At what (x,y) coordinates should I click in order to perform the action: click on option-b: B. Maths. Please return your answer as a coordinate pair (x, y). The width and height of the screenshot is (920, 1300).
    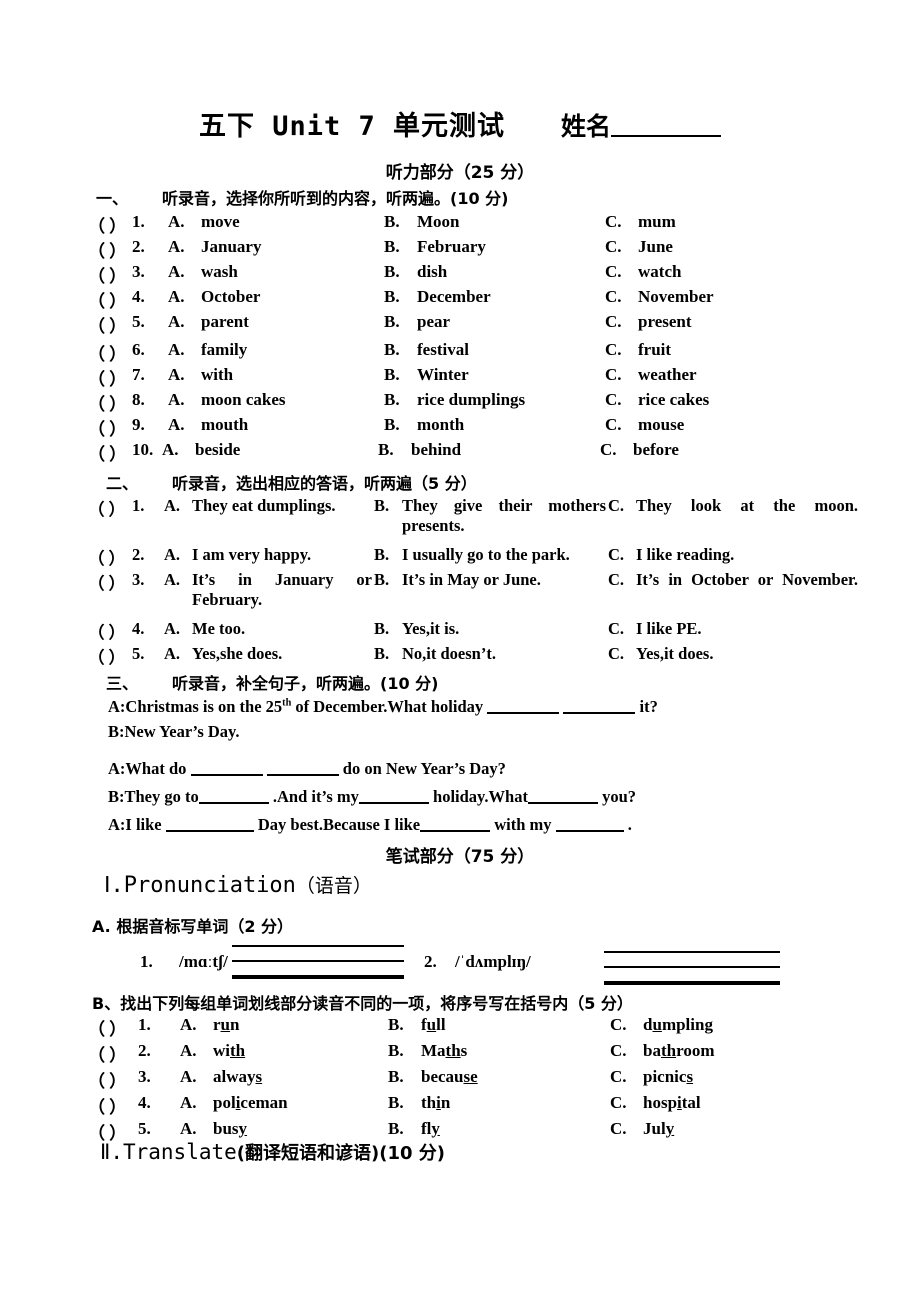
    Looking at the image, I should click on (427, 1051).